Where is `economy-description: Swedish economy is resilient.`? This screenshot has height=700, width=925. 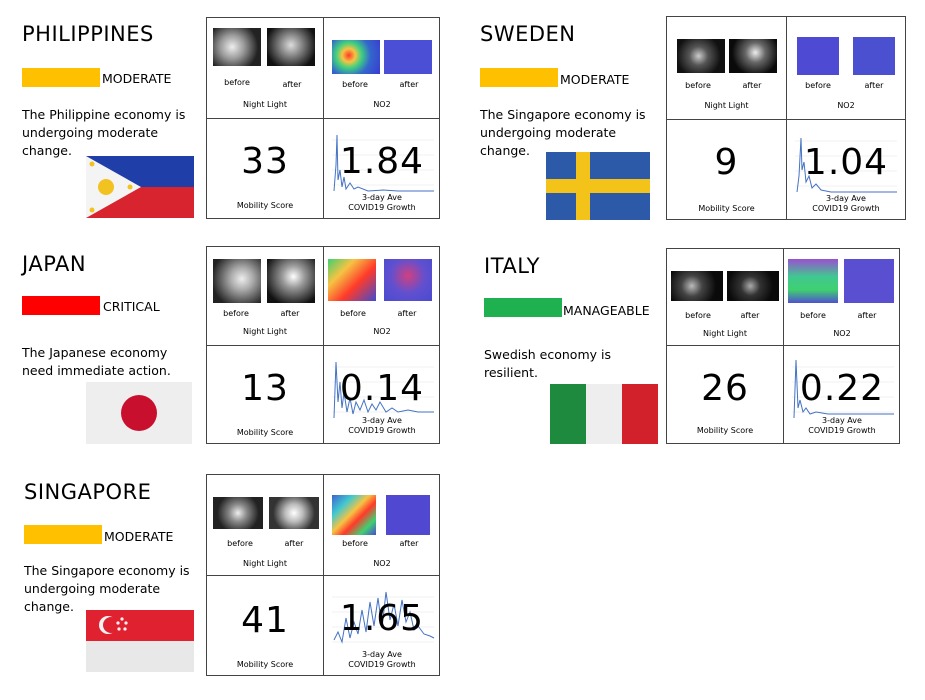
economy-description: Swedish economy is resilient. is located at coordinates (547, 363).